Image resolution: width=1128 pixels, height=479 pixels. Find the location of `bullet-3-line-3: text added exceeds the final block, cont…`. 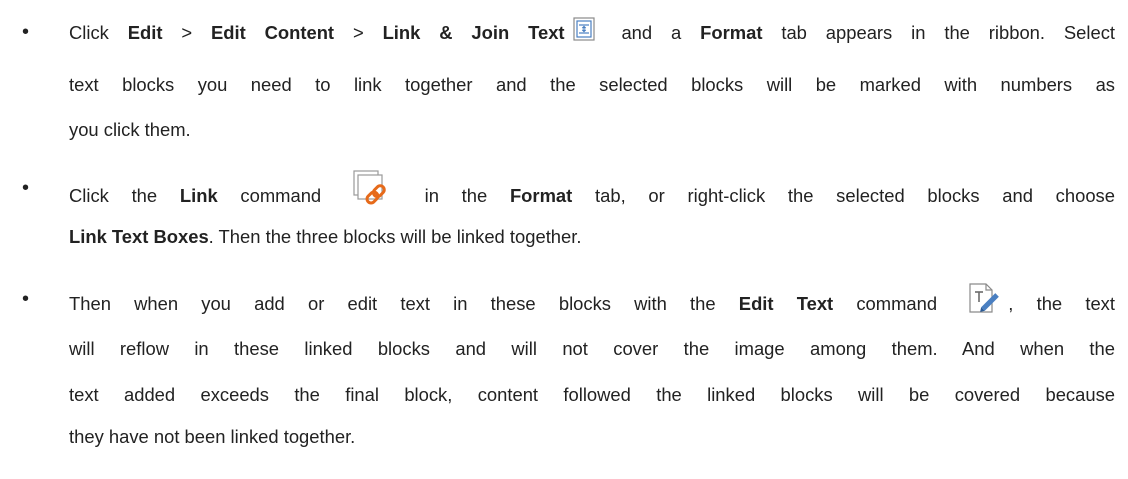

bullet-3-line-3: text added exceeds the final block, cont… is located at coordinates (592, 394).